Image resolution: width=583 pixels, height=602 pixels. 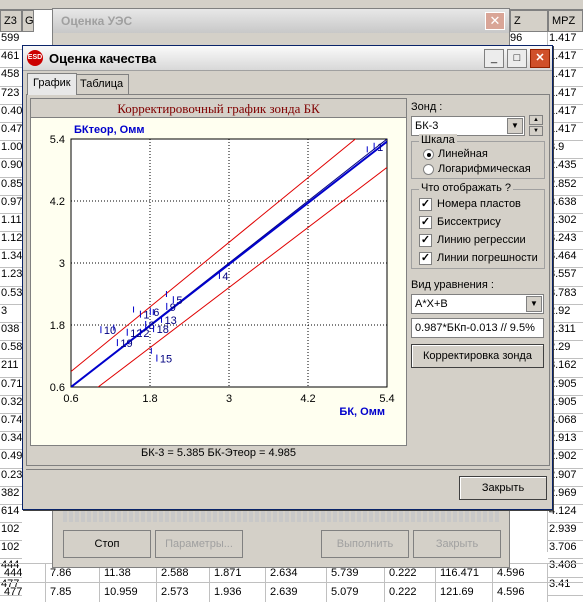 I want to click on tab-table: Таблица, so click(x=102, y=84).